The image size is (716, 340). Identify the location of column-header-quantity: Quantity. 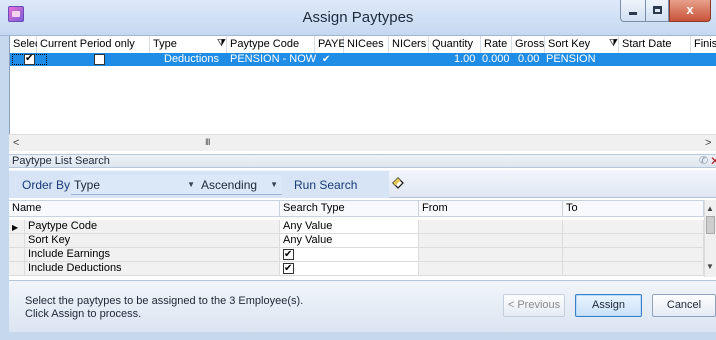
(455, 44).